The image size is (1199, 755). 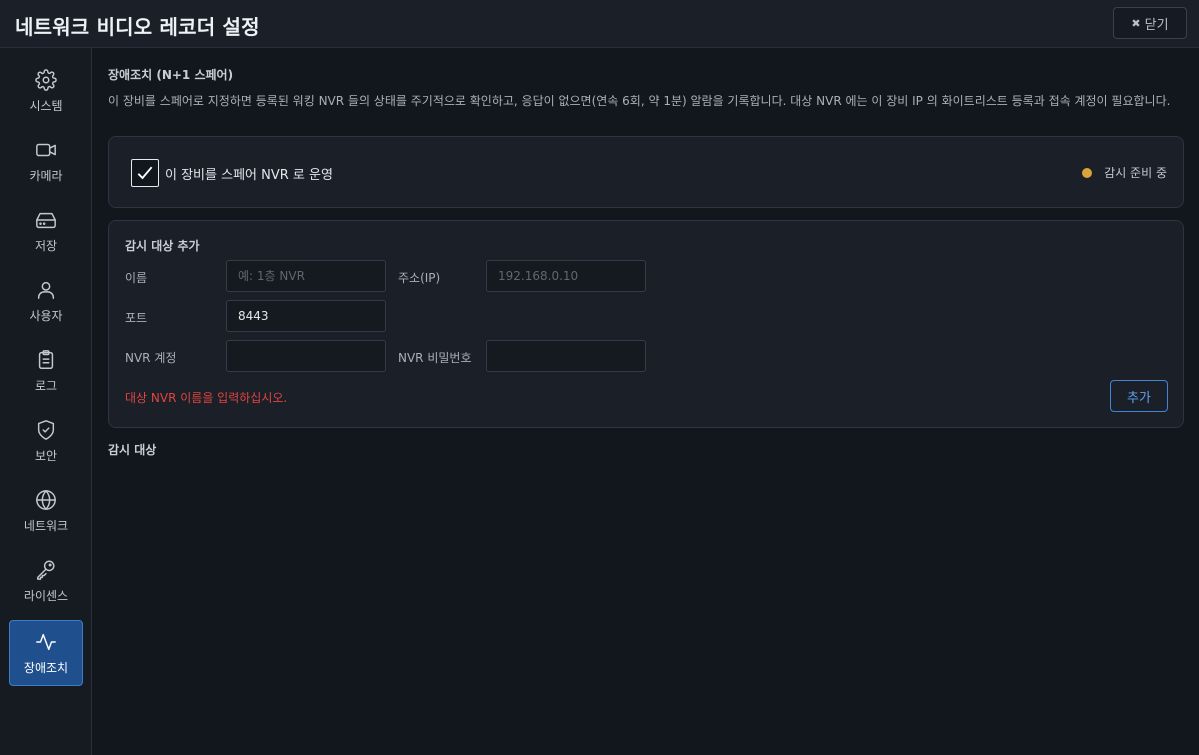 I want to click on sidebar-item-label: 시스템, so click(x=46, y=105).